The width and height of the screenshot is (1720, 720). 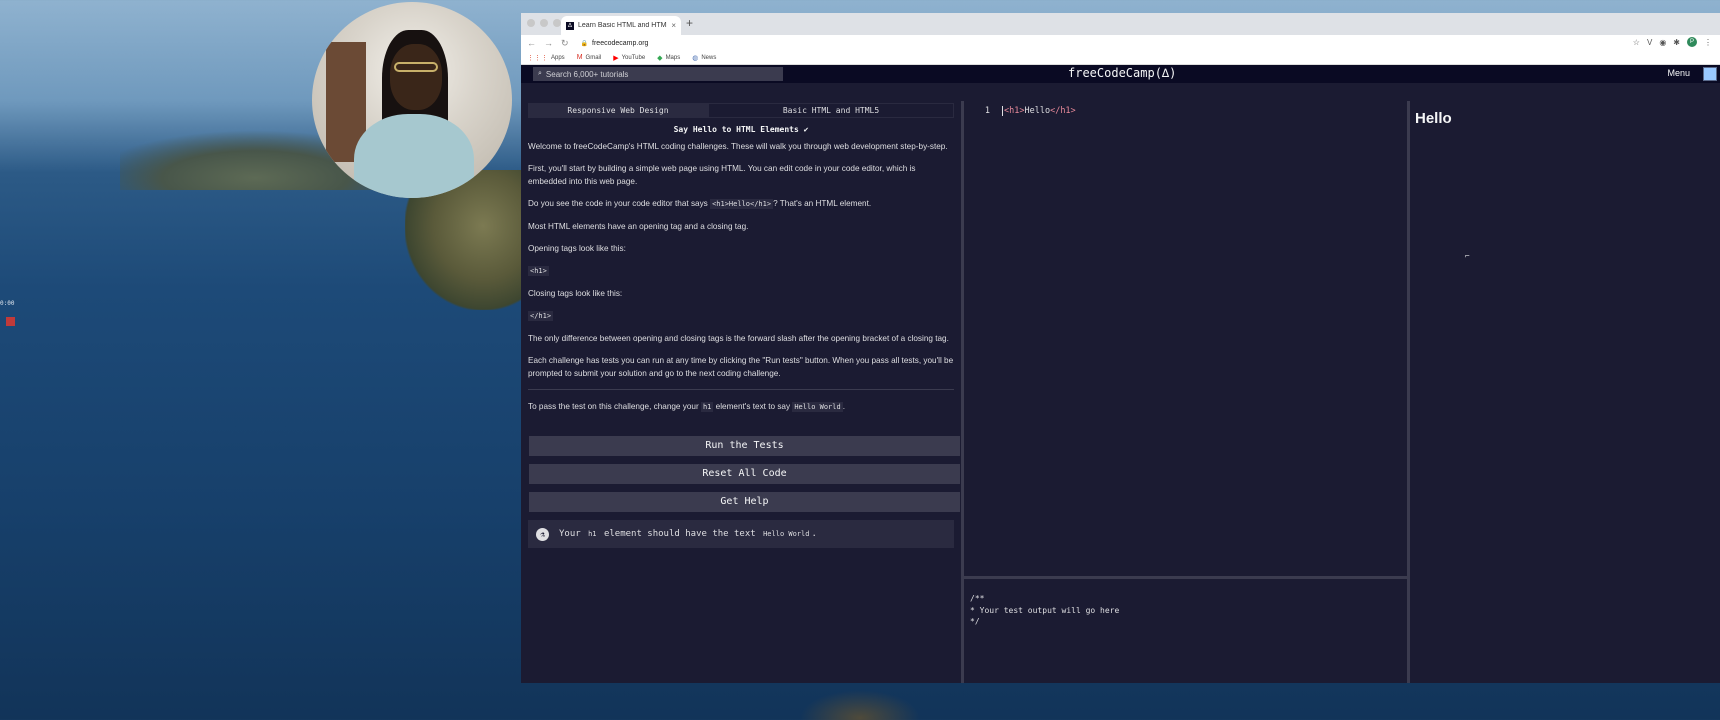 I want to click on extension-v-icon: V, so click(x=1649, y=42).